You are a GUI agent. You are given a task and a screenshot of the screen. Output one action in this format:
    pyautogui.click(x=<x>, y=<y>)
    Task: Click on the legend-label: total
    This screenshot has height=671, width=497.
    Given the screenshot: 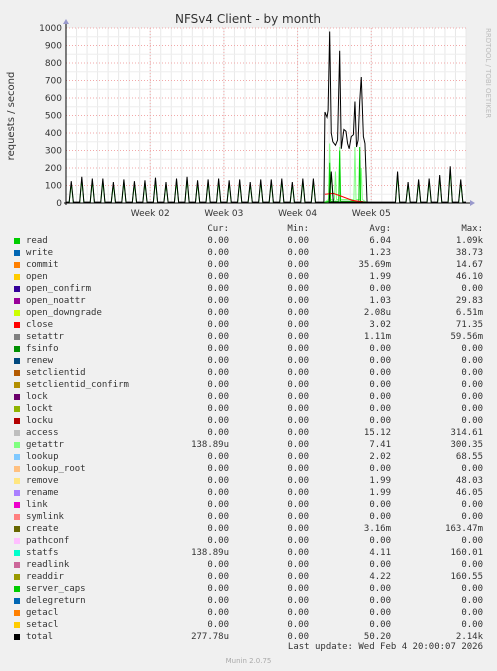 What is the action you would take?
    pyautogui.click(x=40, y=637)
    